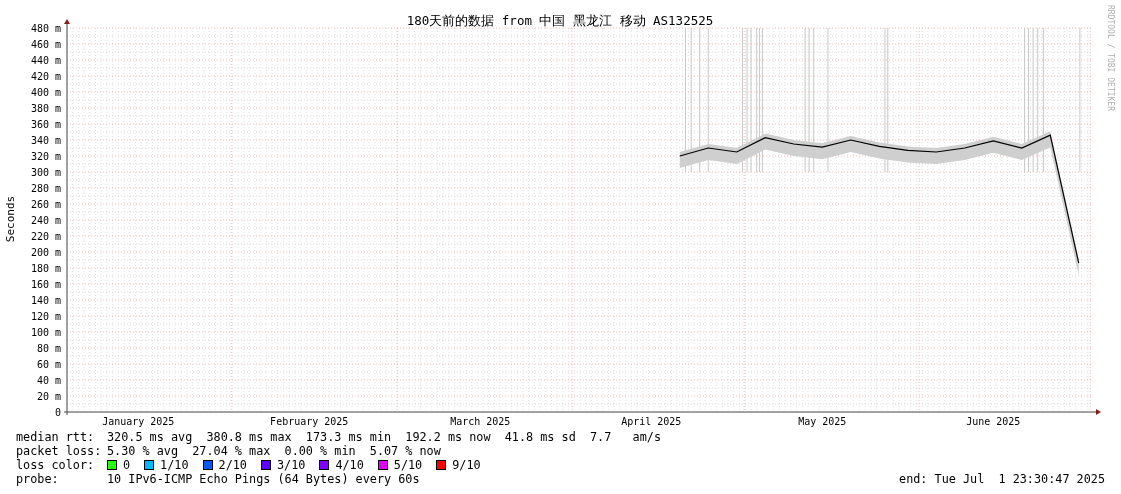  What do you see at coordinates (651, 421) in the screenshot?
I see `x-tick-label: April 2025` at bounding box center [651, 421].